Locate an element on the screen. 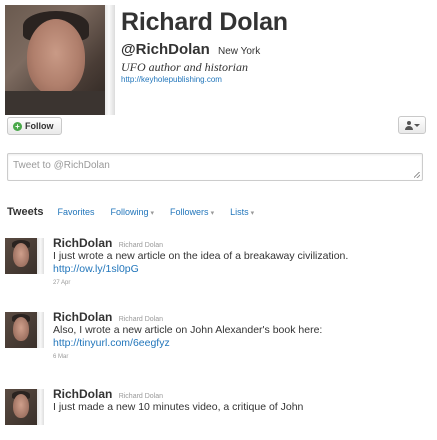 The width and height of the screenshot is (437, 440). profile-name: Richard Dolan is located at coordinates (204, 22).